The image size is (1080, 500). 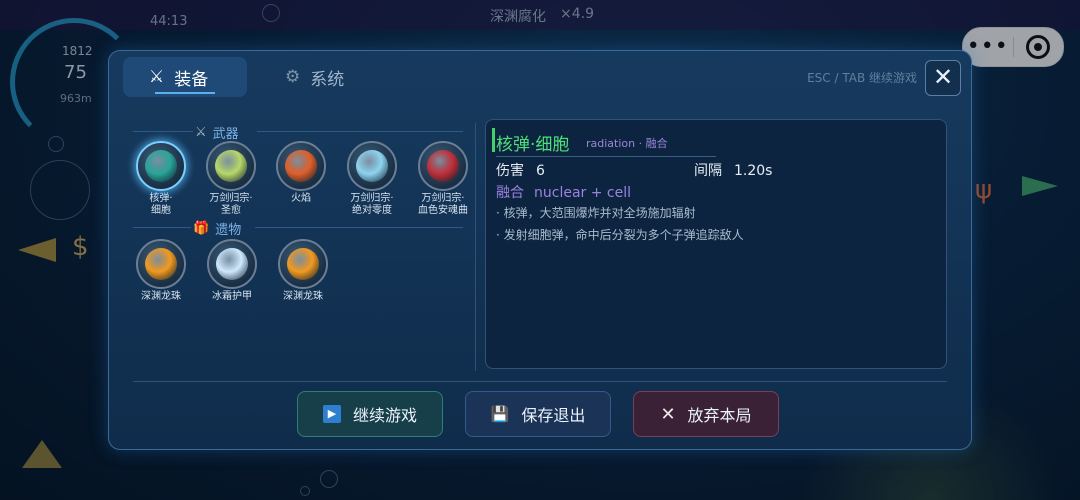 I want to click on weapon-slot: 核弹· 细胞, so click(x=161, y=179).